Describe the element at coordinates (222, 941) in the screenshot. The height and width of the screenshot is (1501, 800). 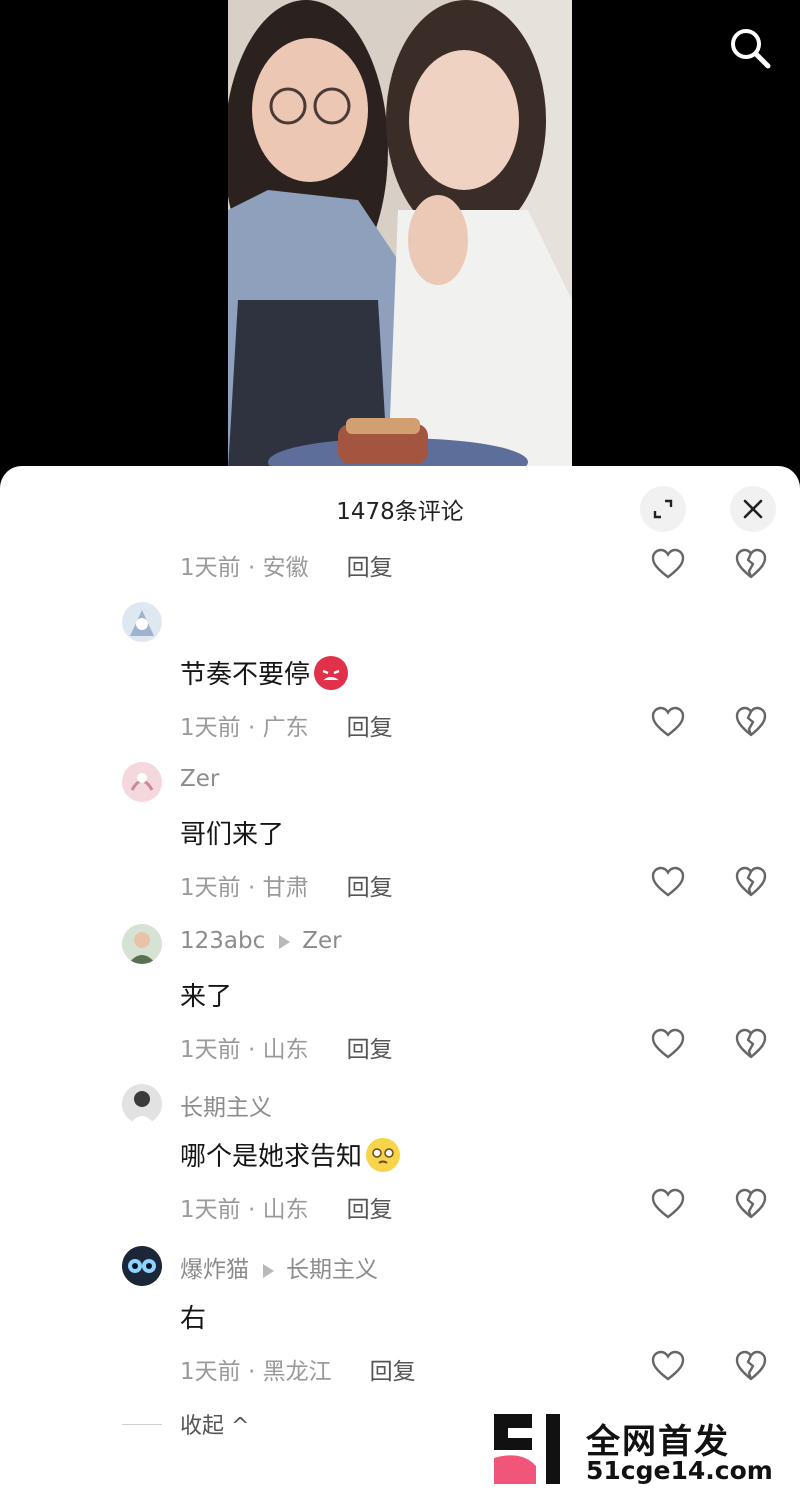
I see `username-text: 123abc` at that location.